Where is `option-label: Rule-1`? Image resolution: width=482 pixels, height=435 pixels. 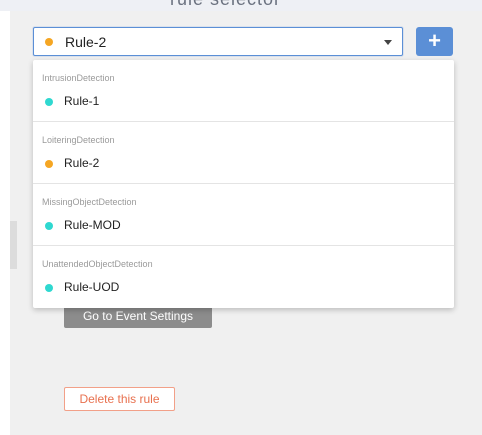 option-label: Rule-1 is located at coordinates (82, 101).